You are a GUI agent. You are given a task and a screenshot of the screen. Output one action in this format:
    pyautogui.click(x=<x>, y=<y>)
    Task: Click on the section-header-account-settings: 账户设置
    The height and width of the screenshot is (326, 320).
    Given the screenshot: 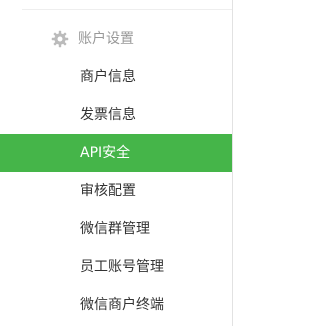 What is the action you would take?
    pyautogui.click(x=116, y=39)
    